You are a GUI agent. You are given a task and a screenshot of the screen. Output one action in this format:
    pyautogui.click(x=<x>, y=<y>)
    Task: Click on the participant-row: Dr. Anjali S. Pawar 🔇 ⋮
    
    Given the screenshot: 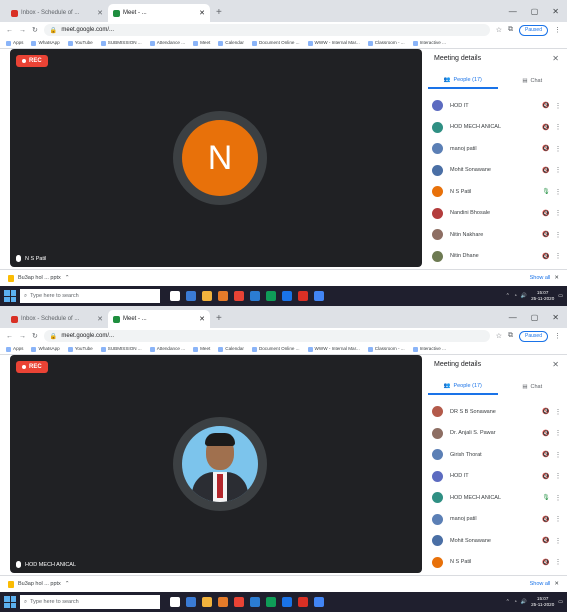 What is the action you would take?
    pyautogui.click(x=497, y=434)
    